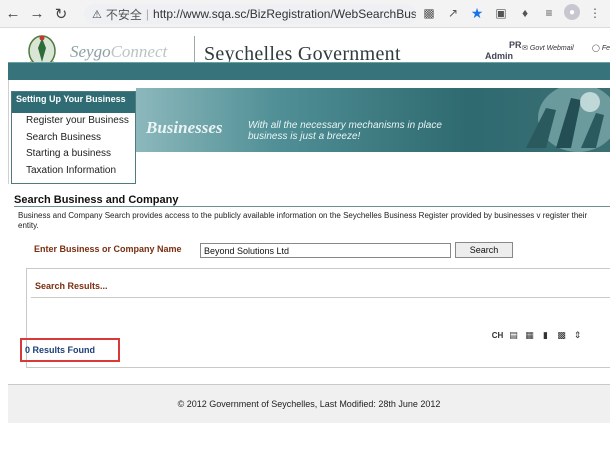 The height and width of the screenshot is (462, 610). Describe the element at coordinates (73, 102) in the screenshot. I see `side-menu-heading: Setting Up Your Business` at that location.